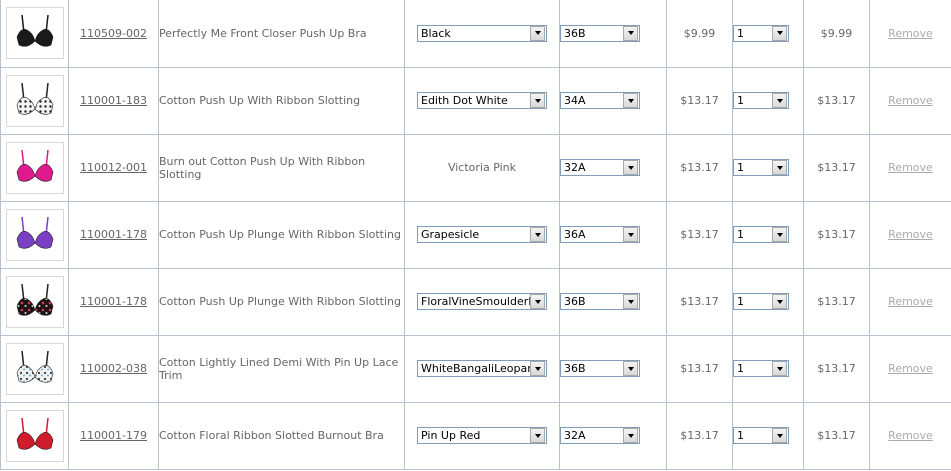  What do you see at coordinates (281, 100) in the screenshot?
I see `product-name-cell: Cotton Push Up With Ribbon Slotting` at bounding box center [281, 100].